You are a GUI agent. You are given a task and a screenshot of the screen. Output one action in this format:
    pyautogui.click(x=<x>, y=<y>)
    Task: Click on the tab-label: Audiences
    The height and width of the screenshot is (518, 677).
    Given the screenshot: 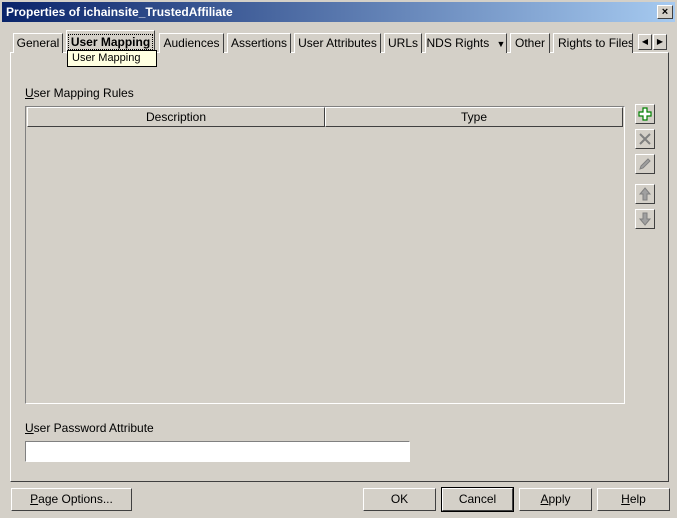 What is the action you would take?
    pyautogui.click(x=191, y=43)
    